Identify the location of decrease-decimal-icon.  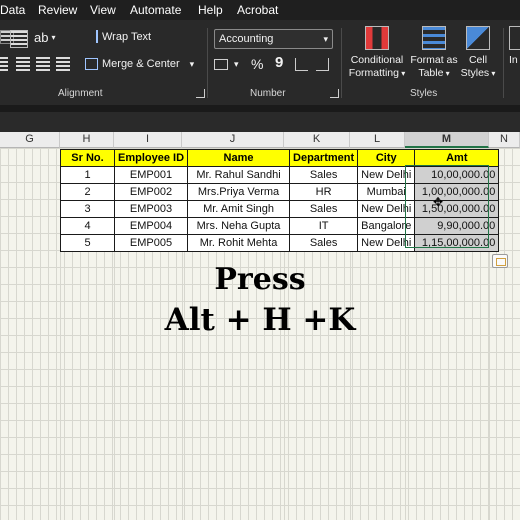
(322, 64).